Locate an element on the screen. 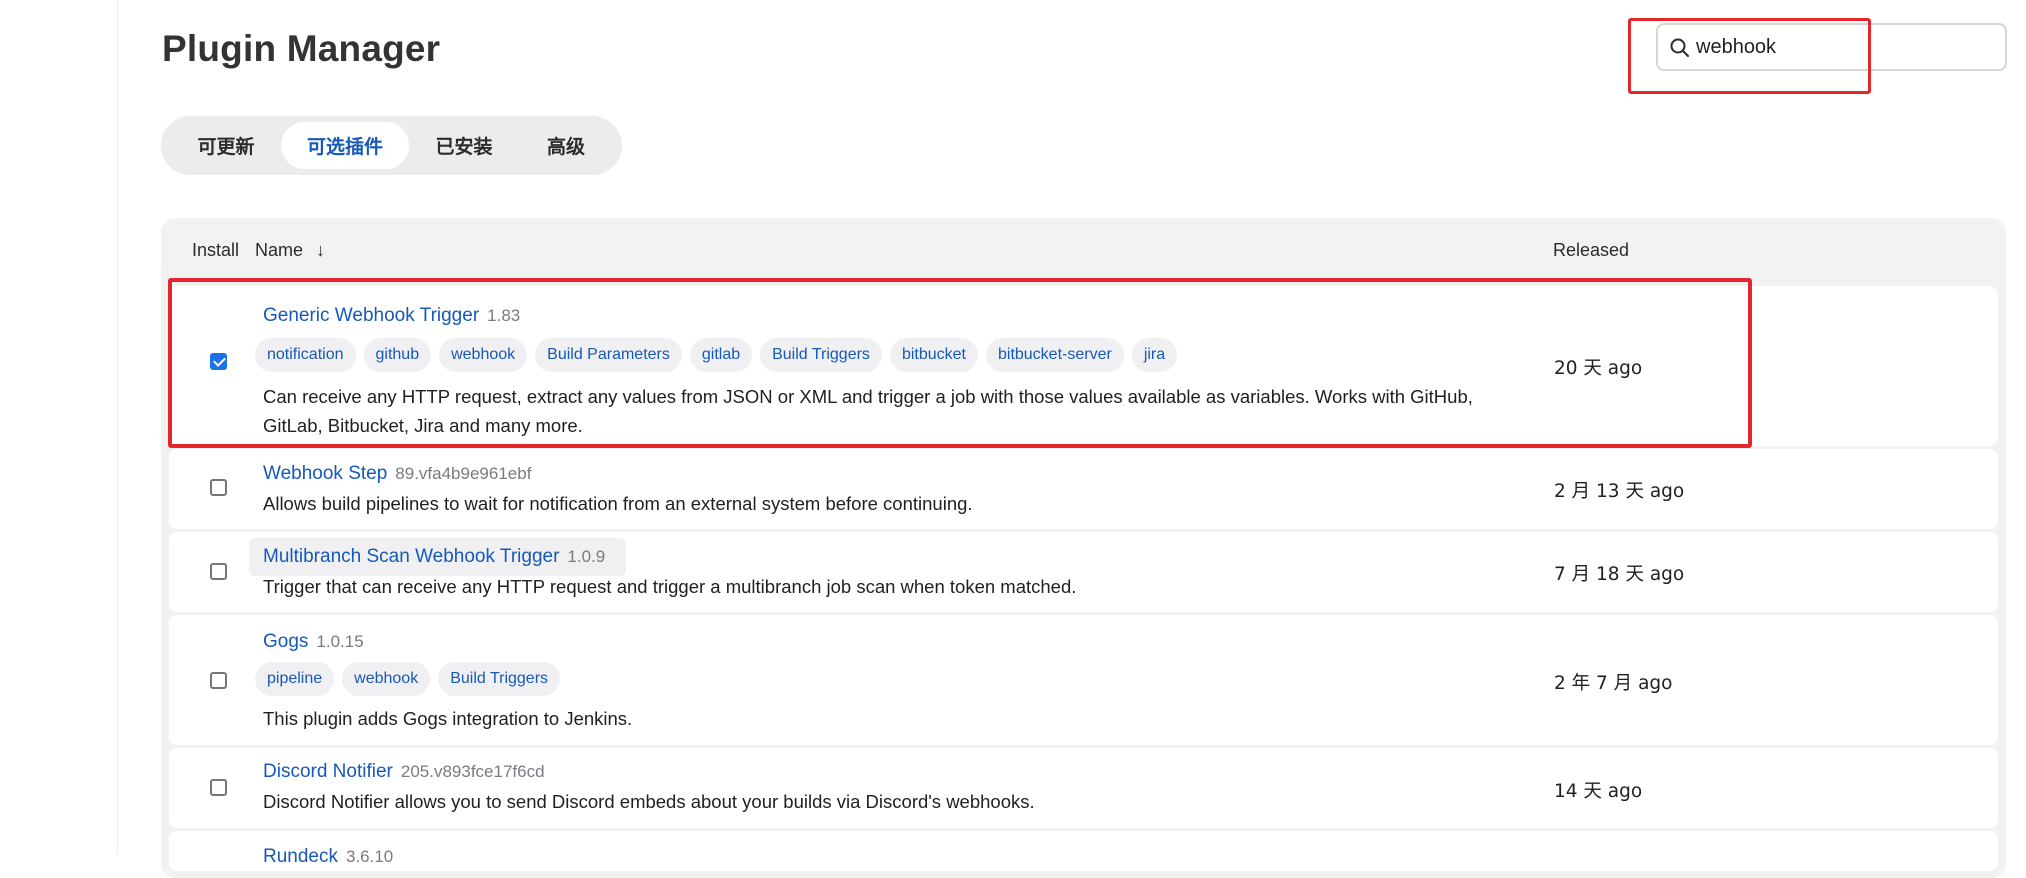  tag: github is located at coordinates (397, 355).